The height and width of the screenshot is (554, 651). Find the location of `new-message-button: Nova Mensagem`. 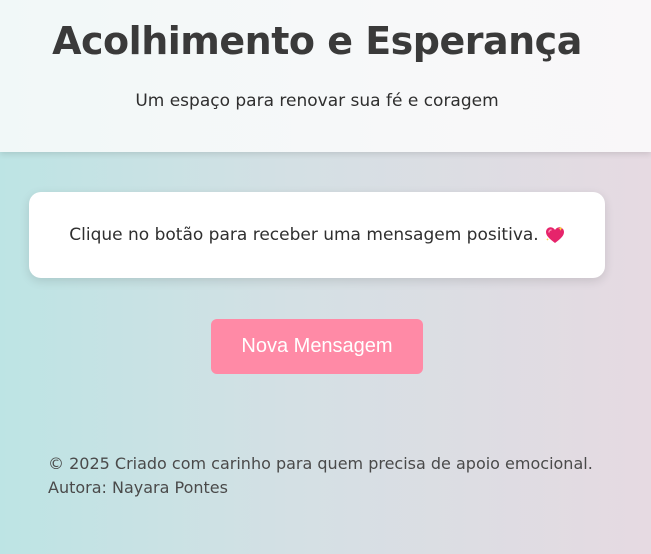

new-message-button: Nova Mensagem is located at coordinates (317, 346).